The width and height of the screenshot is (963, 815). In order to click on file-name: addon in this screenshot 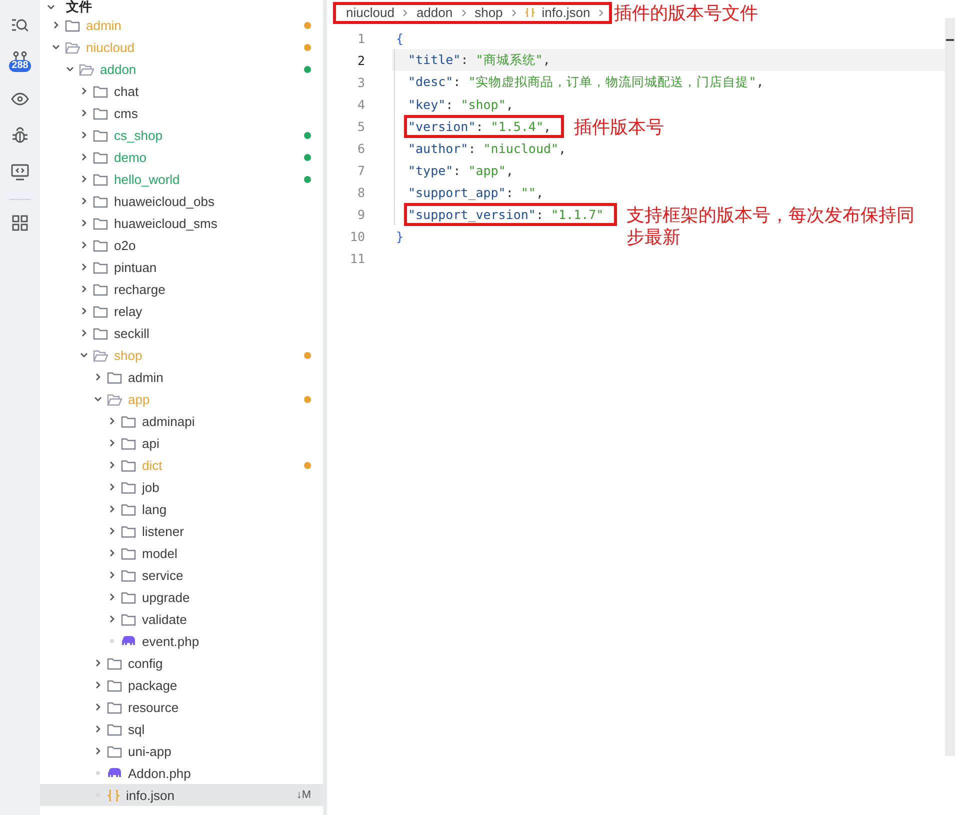, I will do `click(119, 69)`.